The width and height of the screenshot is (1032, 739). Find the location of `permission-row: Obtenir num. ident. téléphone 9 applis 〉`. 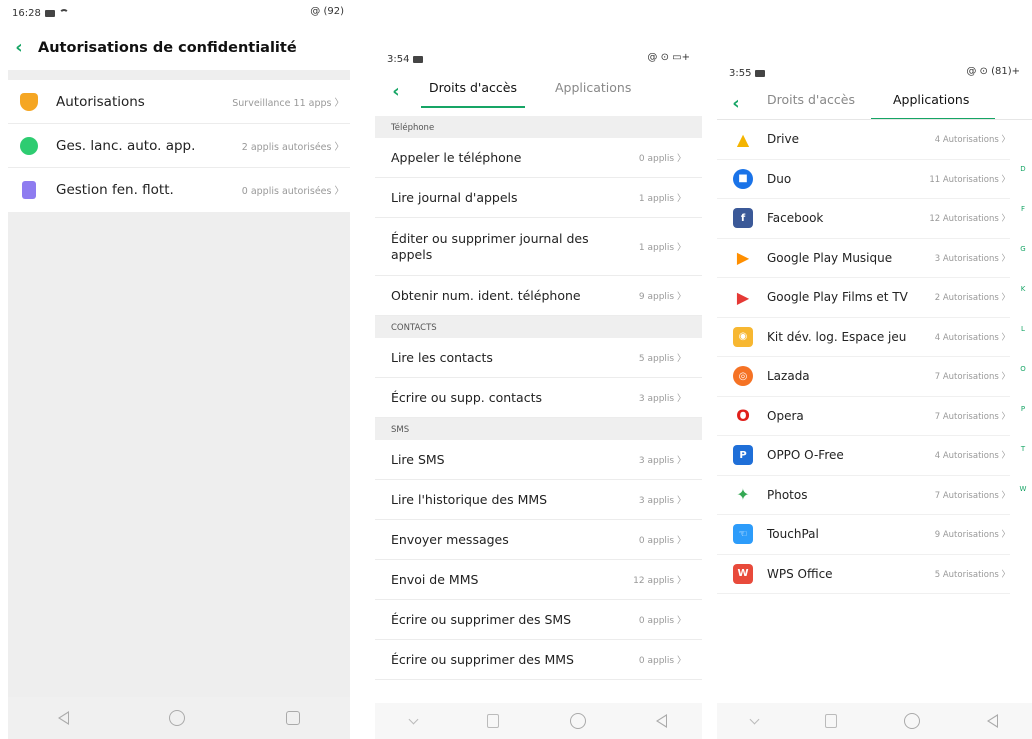

permission-row: Obtenir num. ident. téléphone 9 applis 〉 is located at coordinates (538, 296).